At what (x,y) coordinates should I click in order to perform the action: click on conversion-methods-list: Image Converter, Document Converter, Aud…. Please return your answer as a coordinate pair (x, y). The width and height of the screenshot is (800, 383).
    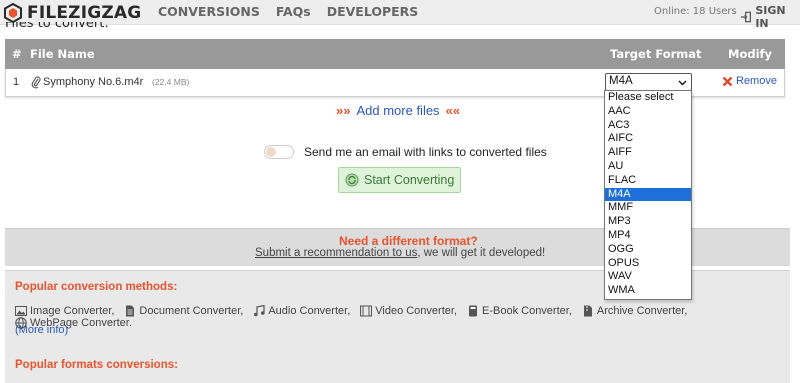
    Looking at the image, I should click on (397, 317).